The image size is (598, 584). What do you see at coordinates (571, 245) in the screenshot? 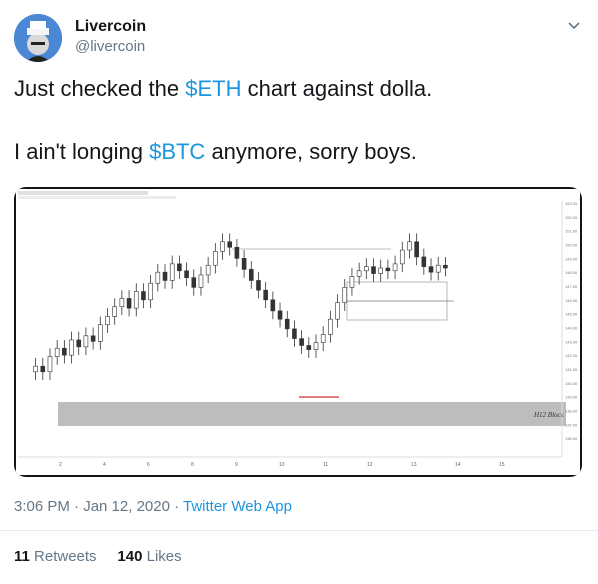
I see `y-tick-label: 150.00` at bounding box center [571, 245].